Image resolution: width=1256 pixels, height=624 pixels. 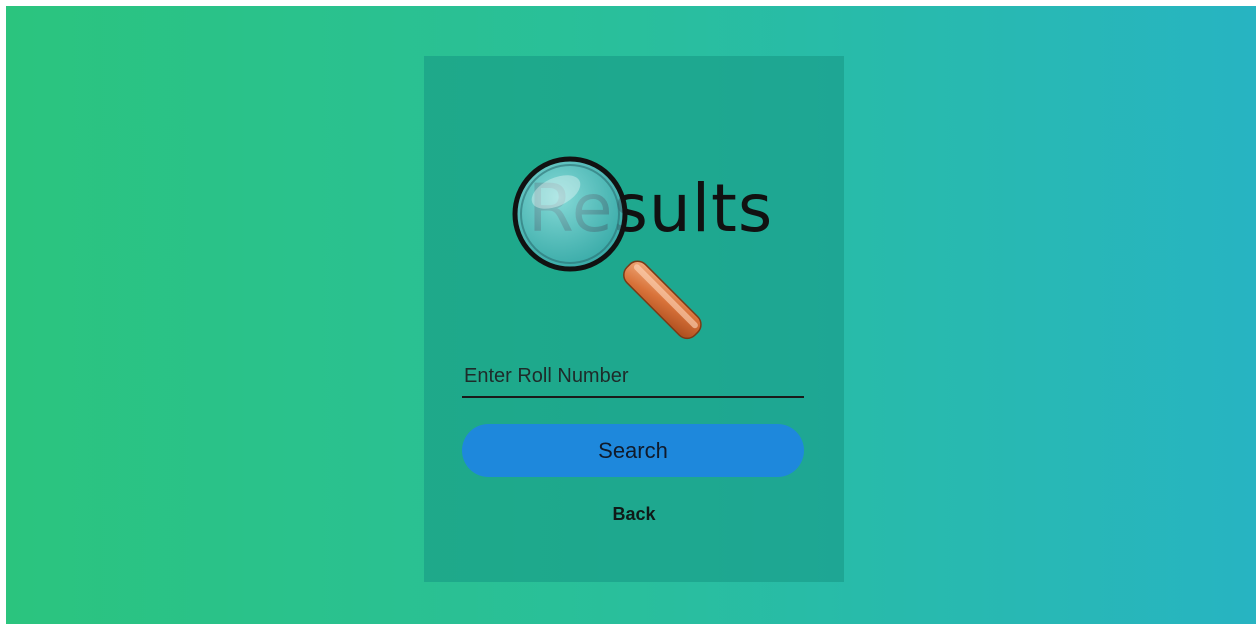 I want to click on search-button: Search, so click(x=633, y=450).